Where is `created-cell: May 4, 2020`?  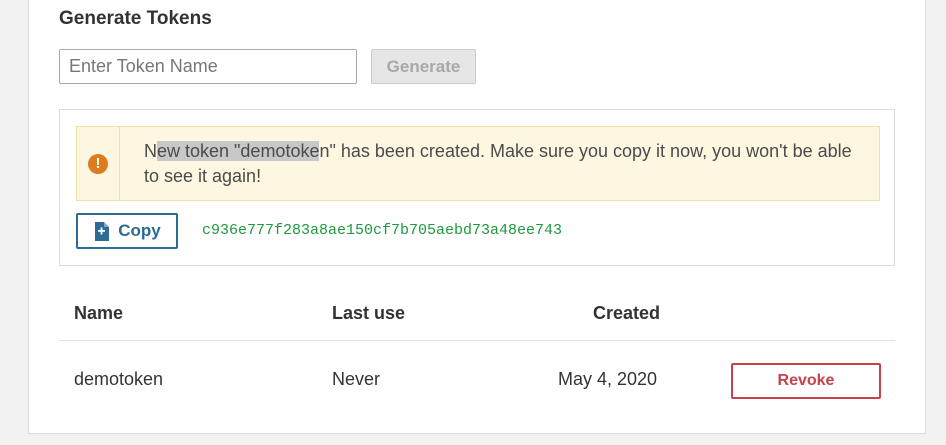 created-cell: May 4, 2020 is located at coordinates (608, 379).